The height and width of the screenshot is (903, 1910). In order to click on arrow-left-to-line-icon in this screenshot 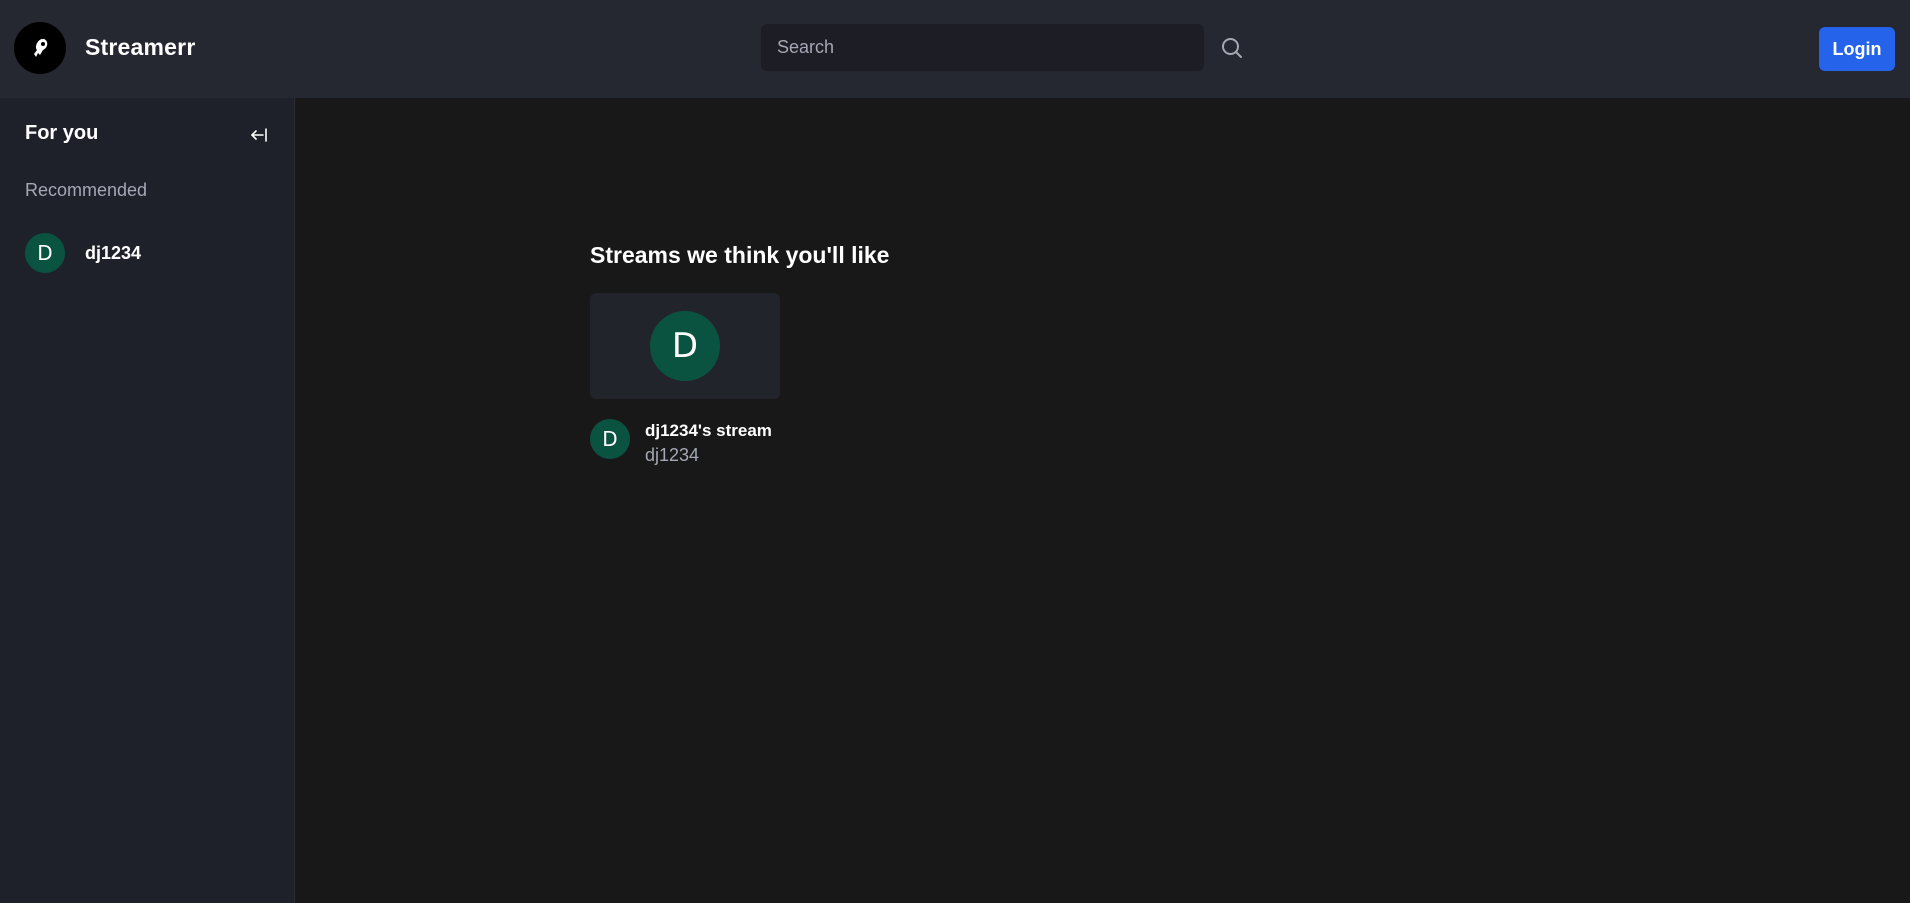, I will do `click(259, 135)`.